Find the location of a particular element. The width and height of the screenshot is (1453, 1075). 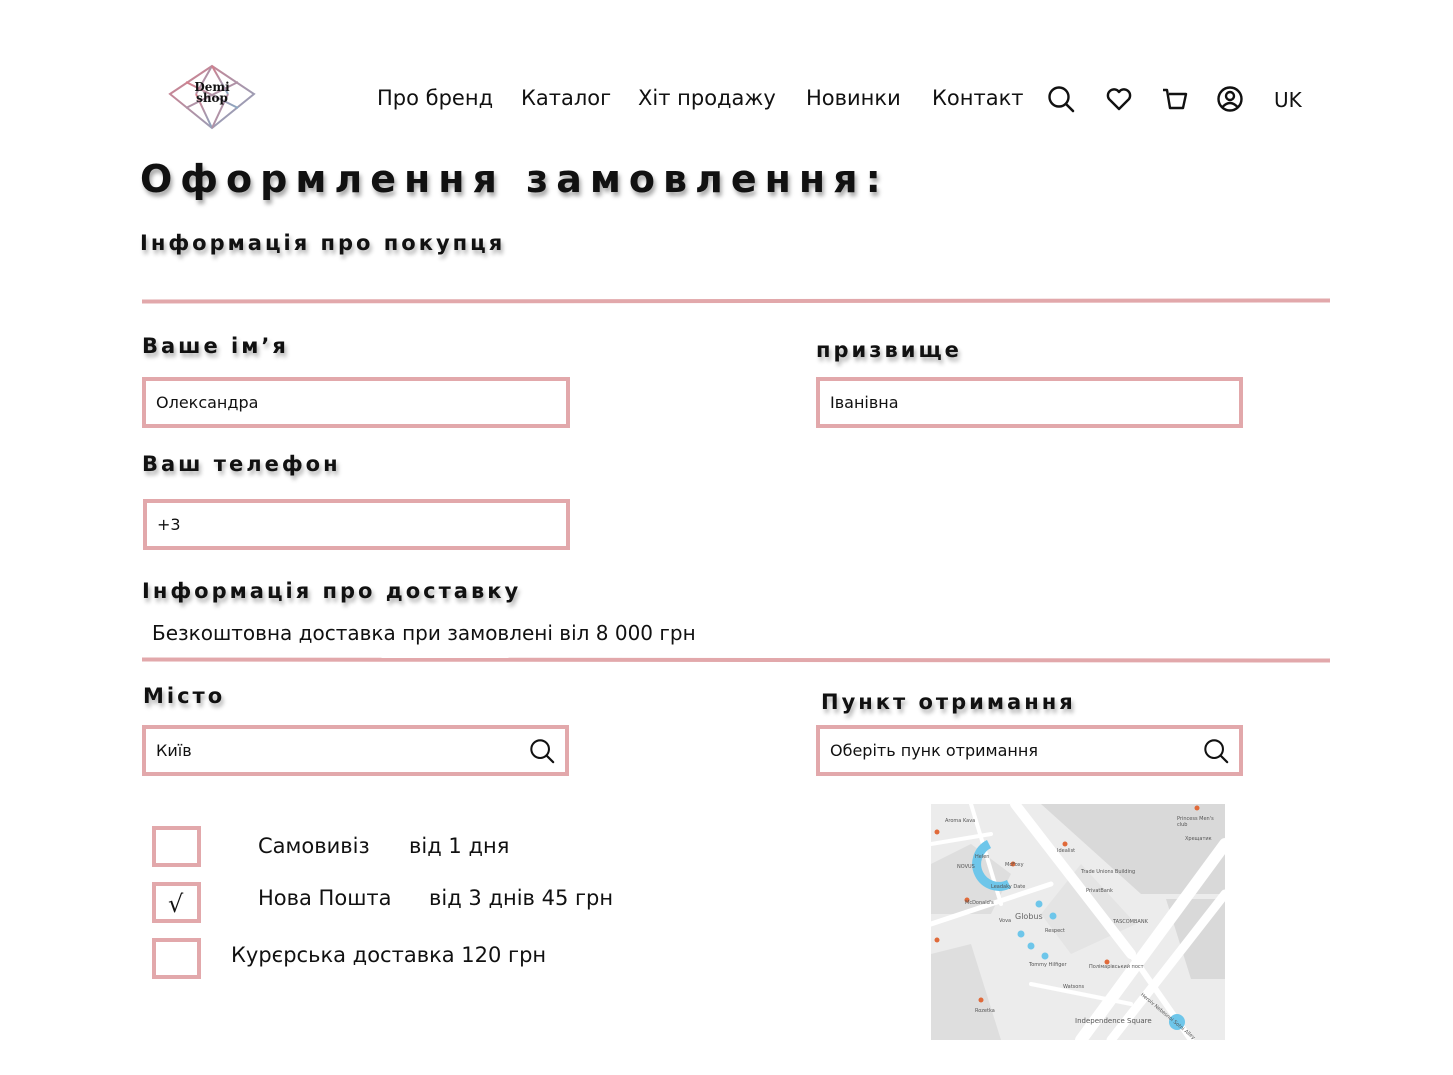

map-label: Leadaky Date is located at coordinates (1008, 887).